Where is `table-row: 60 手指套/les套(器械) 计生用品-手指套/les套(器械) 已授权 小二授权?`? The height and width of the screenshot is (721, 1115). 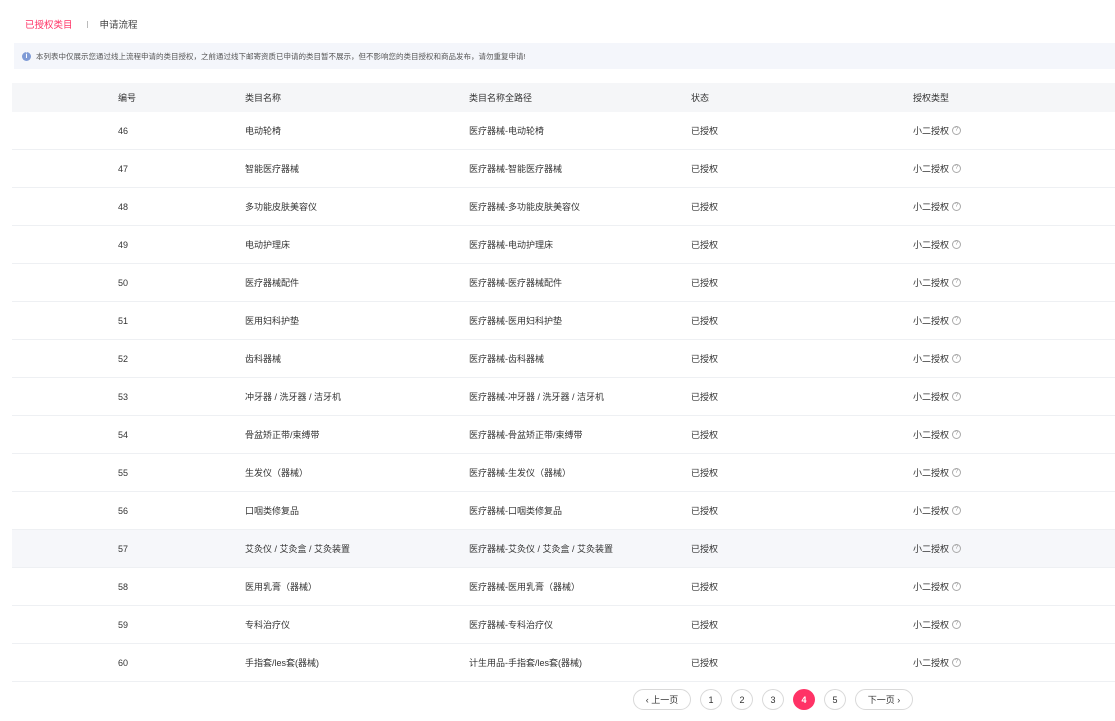 table-row: 60 手指套/les套(器械) 计生用品-手指套/les套(器械) 已授权 小二授权? is located at coordinates (563, 663).